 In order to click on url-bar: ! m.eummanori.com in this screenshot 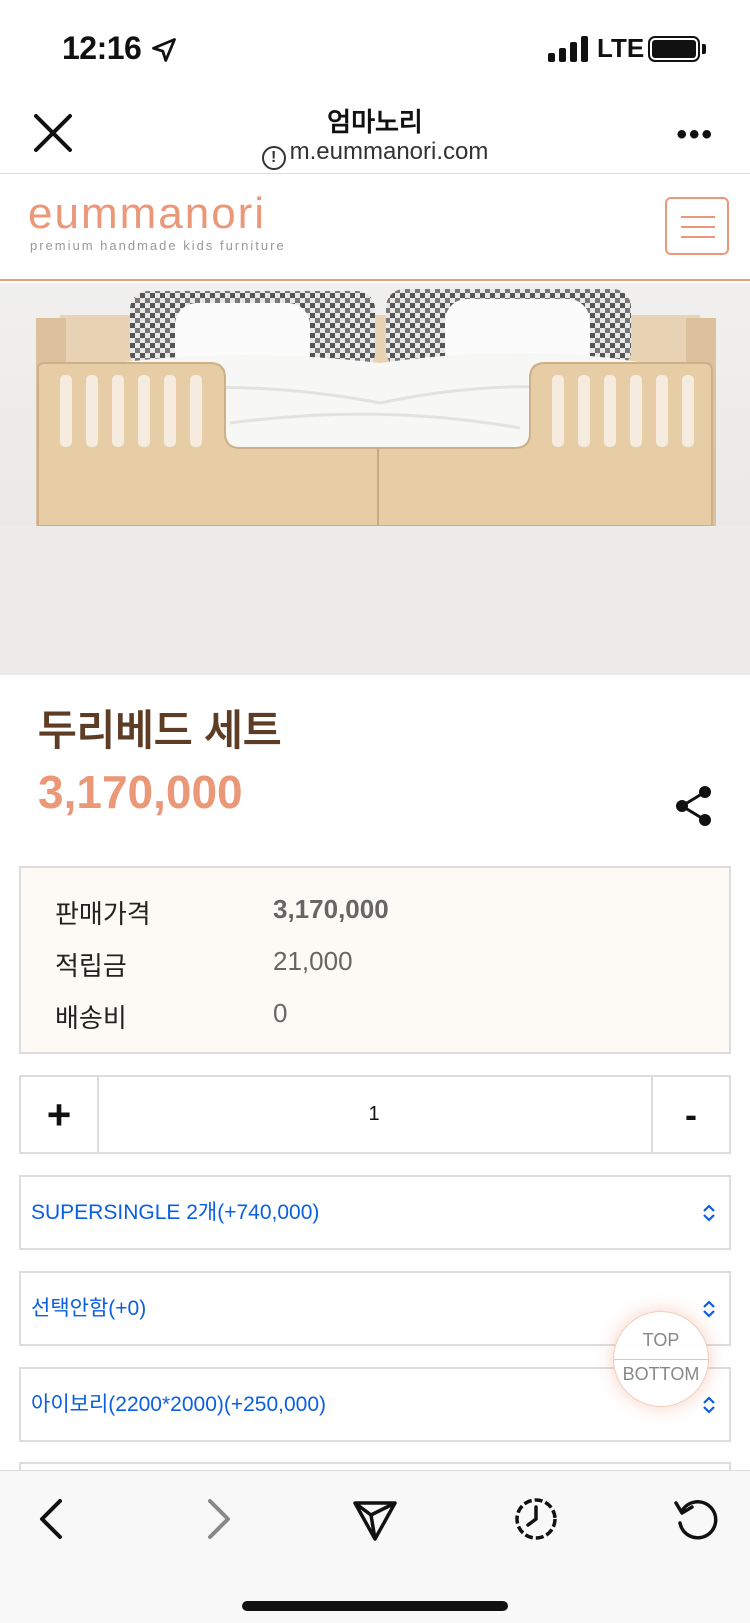, I will do `click(375, 154)`.